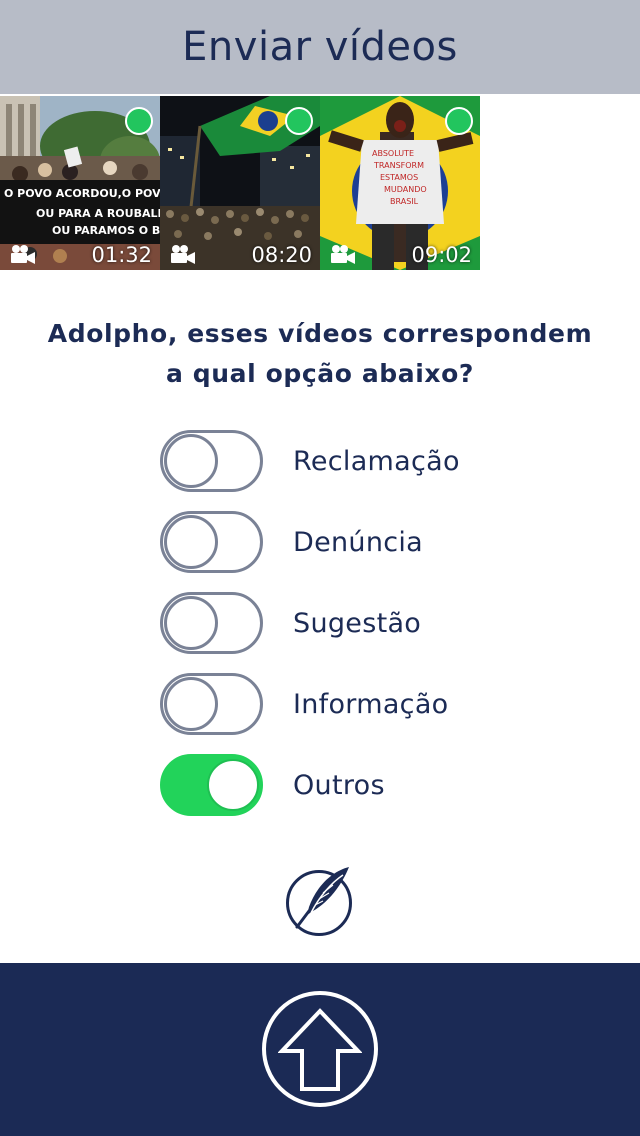  I want to click on shirt-text: TRANSFORM, so click(398, 165).